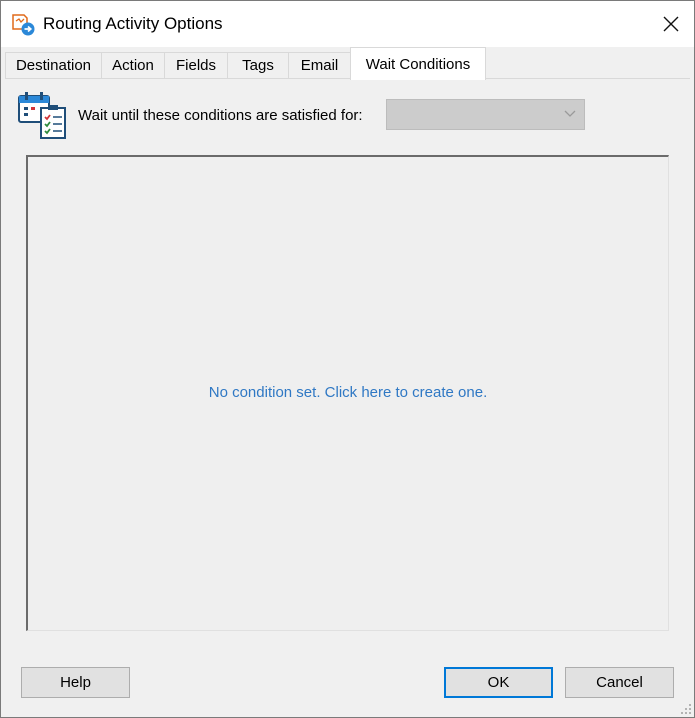  What do you see at coordinates (24, 25) in the screenshot?
I see `routing-activity-icon` at bounding box center [24, 25].